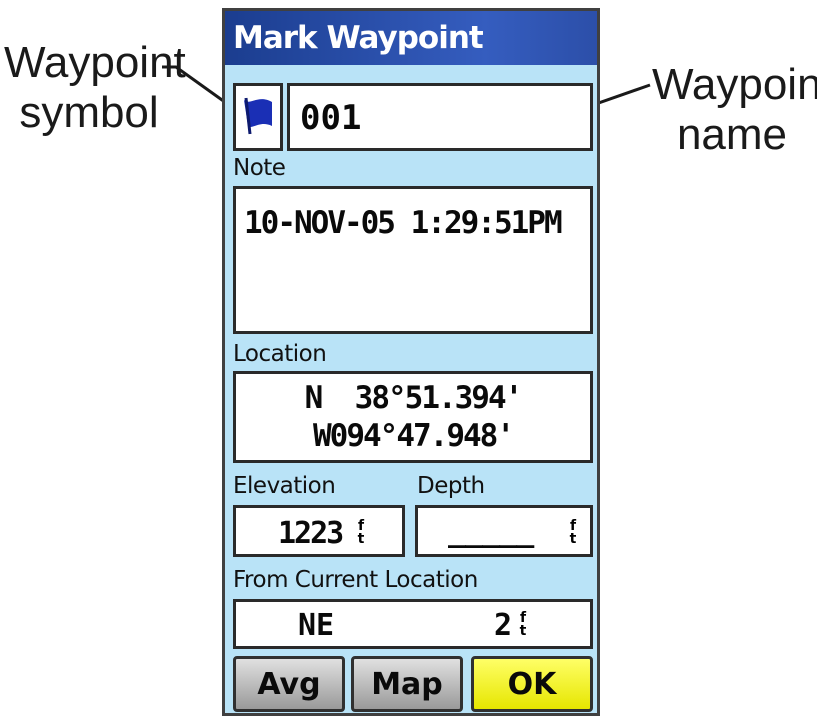 The width and height of the screenshot is (817, 717). I want to click on from-current-location-field: NE 2 f t, so click(413, 624).